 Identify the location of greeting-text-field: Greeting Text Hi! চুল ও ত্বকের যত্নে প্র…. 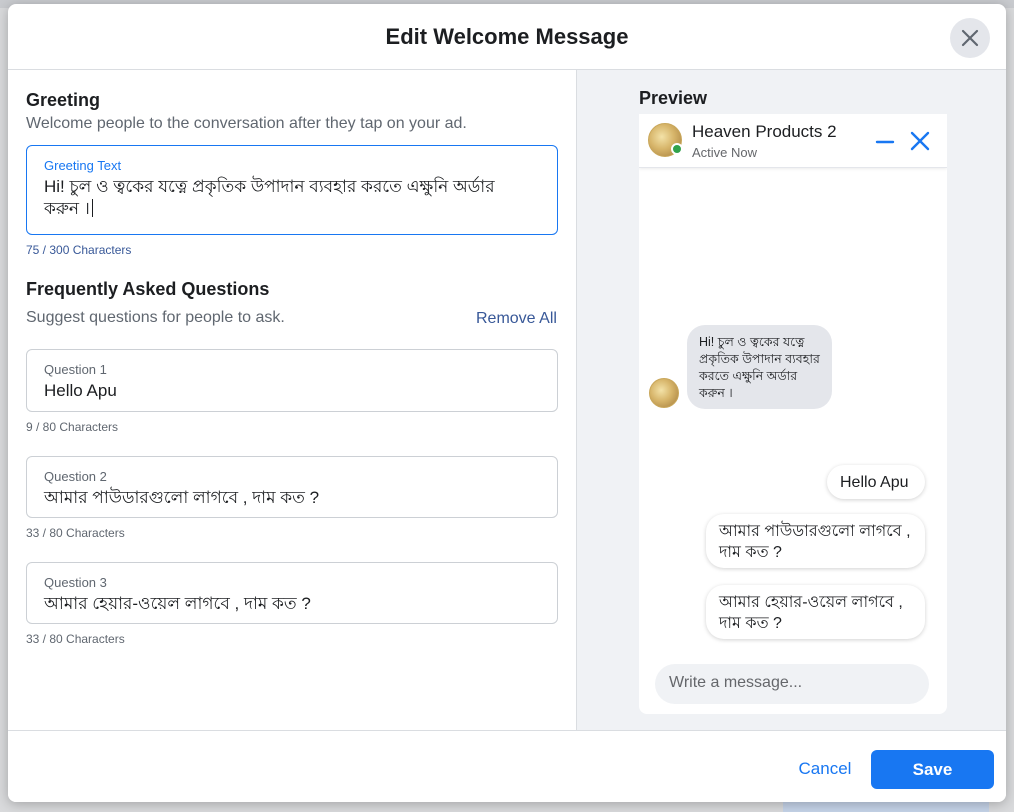
(292, 190).